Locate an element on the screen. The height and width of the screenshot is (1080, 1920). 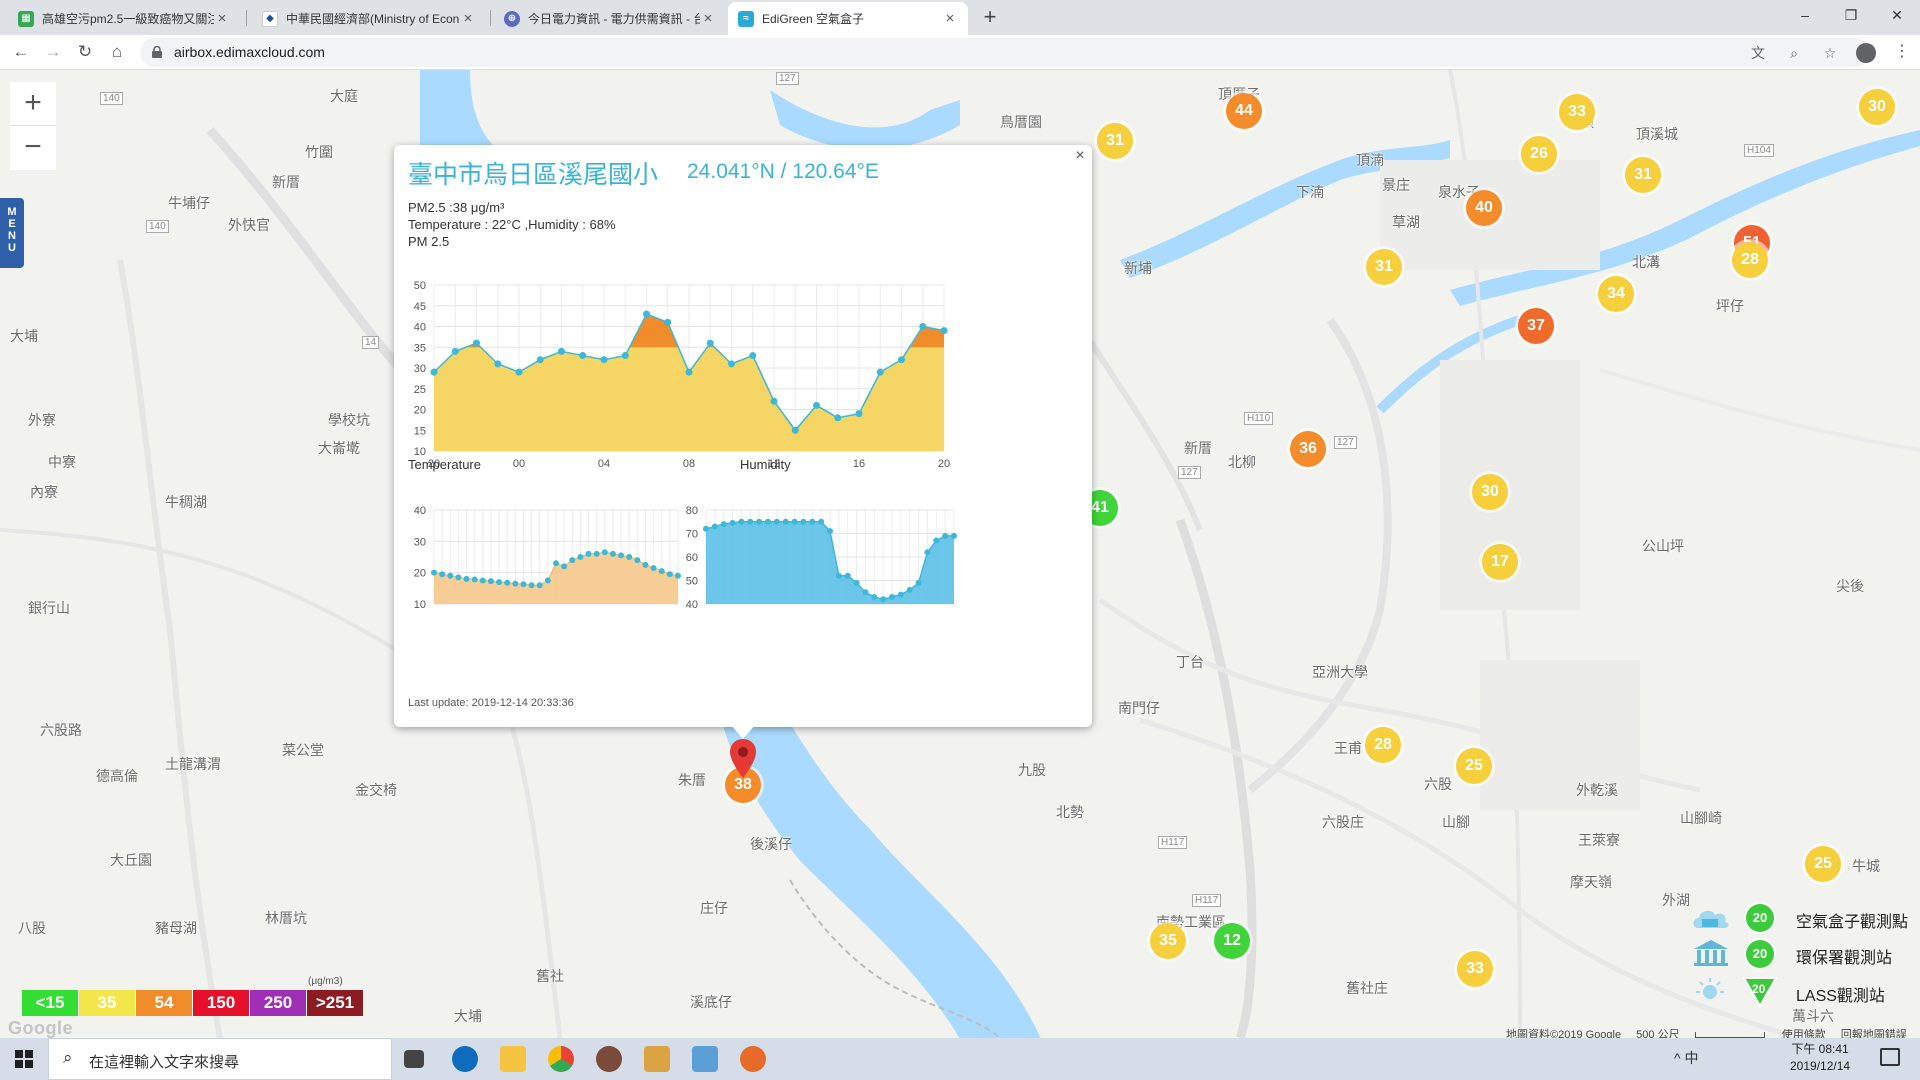
y-tick-label: 30 is located at coordinates (420, 369).